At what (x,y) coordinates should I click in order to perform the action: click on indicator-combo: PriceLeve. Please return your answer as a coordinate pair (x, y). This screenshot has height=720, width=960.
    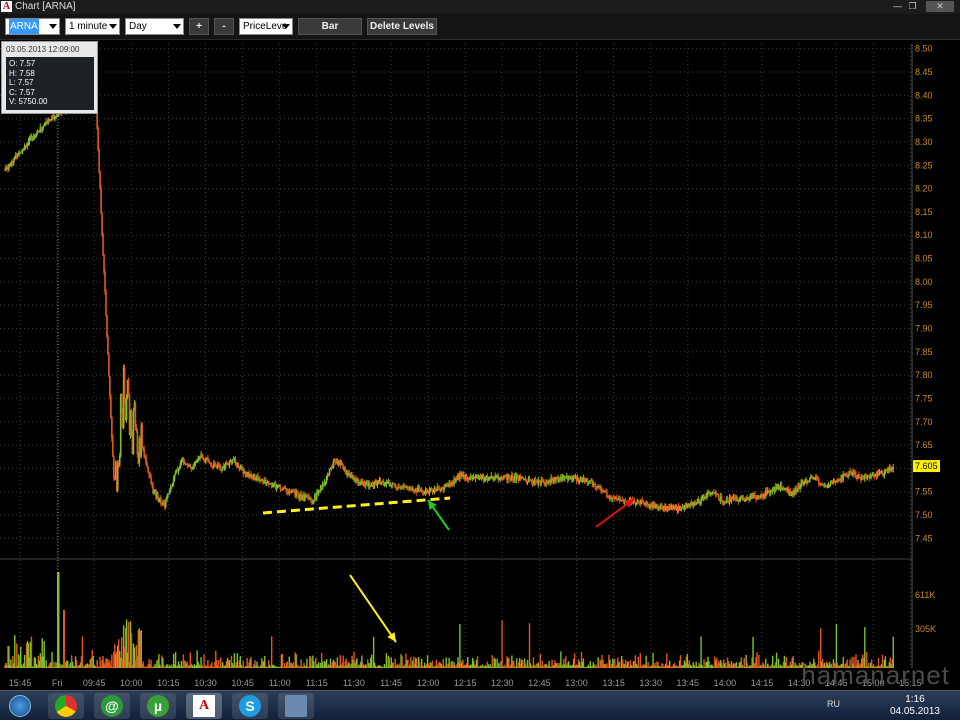
    Looking at the image, I should click on (266, 26).